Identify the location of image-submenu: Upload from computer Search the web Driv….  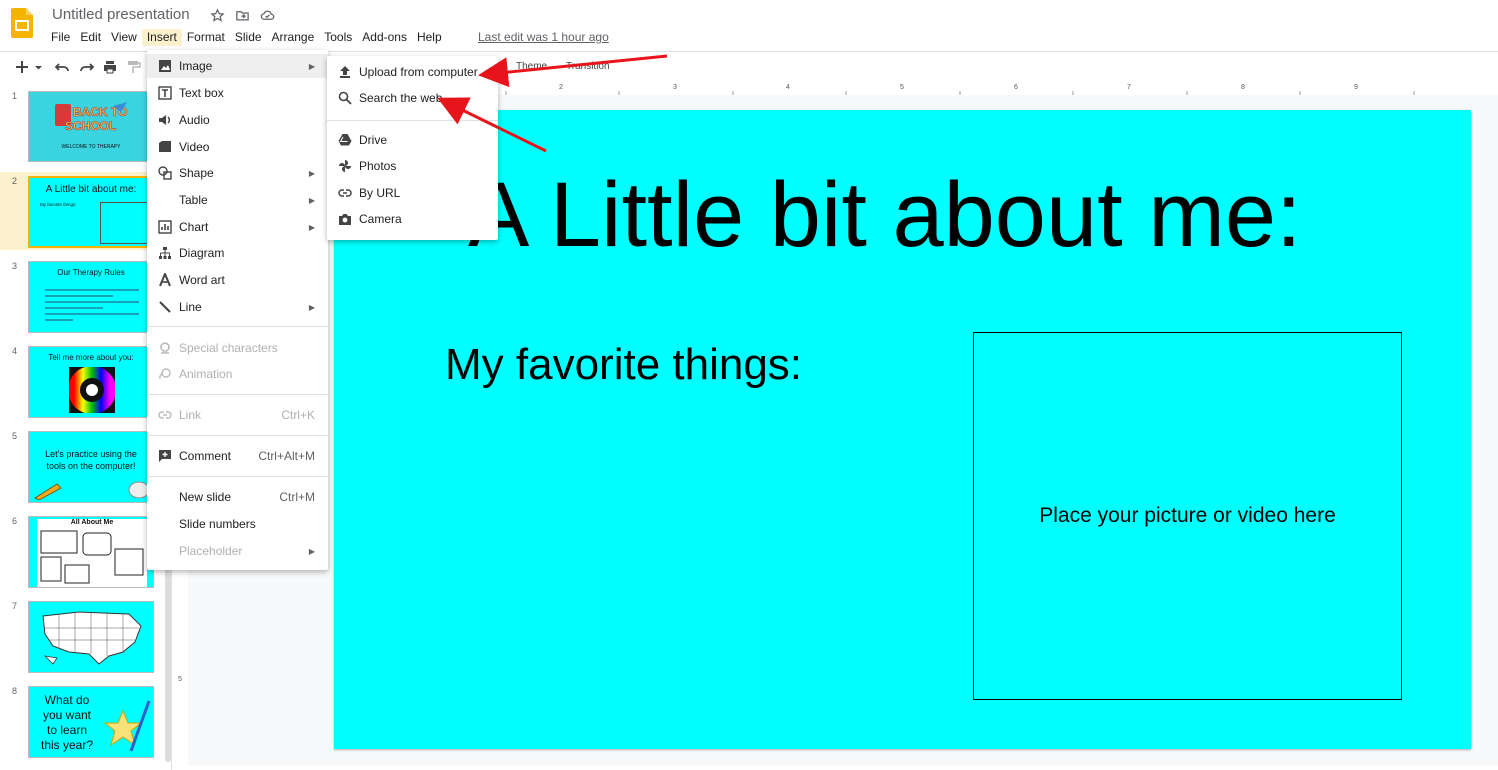
(412, 148).